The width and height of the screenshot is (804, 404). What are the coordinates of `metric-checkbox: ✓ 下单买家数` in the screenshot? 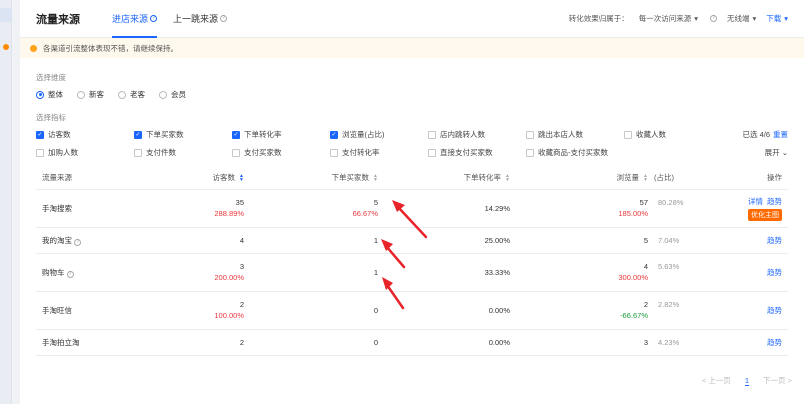 It's located at (159, 134).